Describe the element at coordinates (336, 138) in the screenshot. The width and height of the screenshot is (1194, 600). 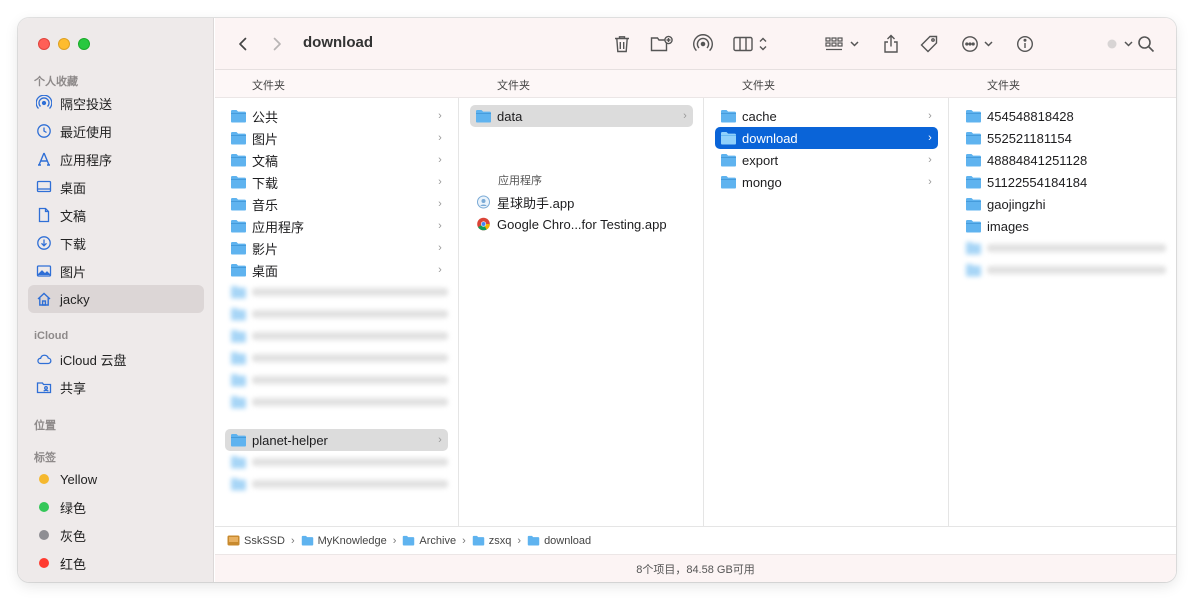
I see `folder-row: 图片 ›` at that location.